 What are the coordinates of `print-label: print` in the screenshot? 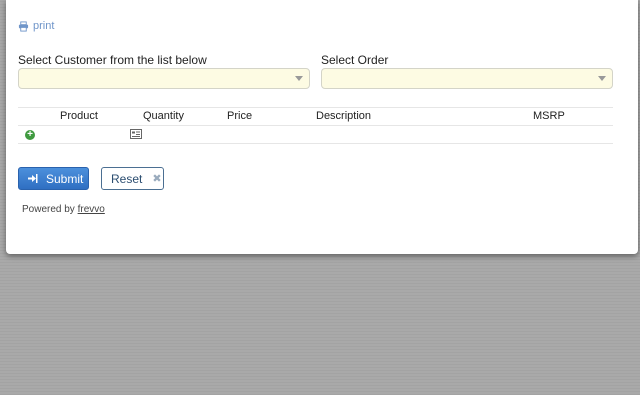 It's located at (44, 26).